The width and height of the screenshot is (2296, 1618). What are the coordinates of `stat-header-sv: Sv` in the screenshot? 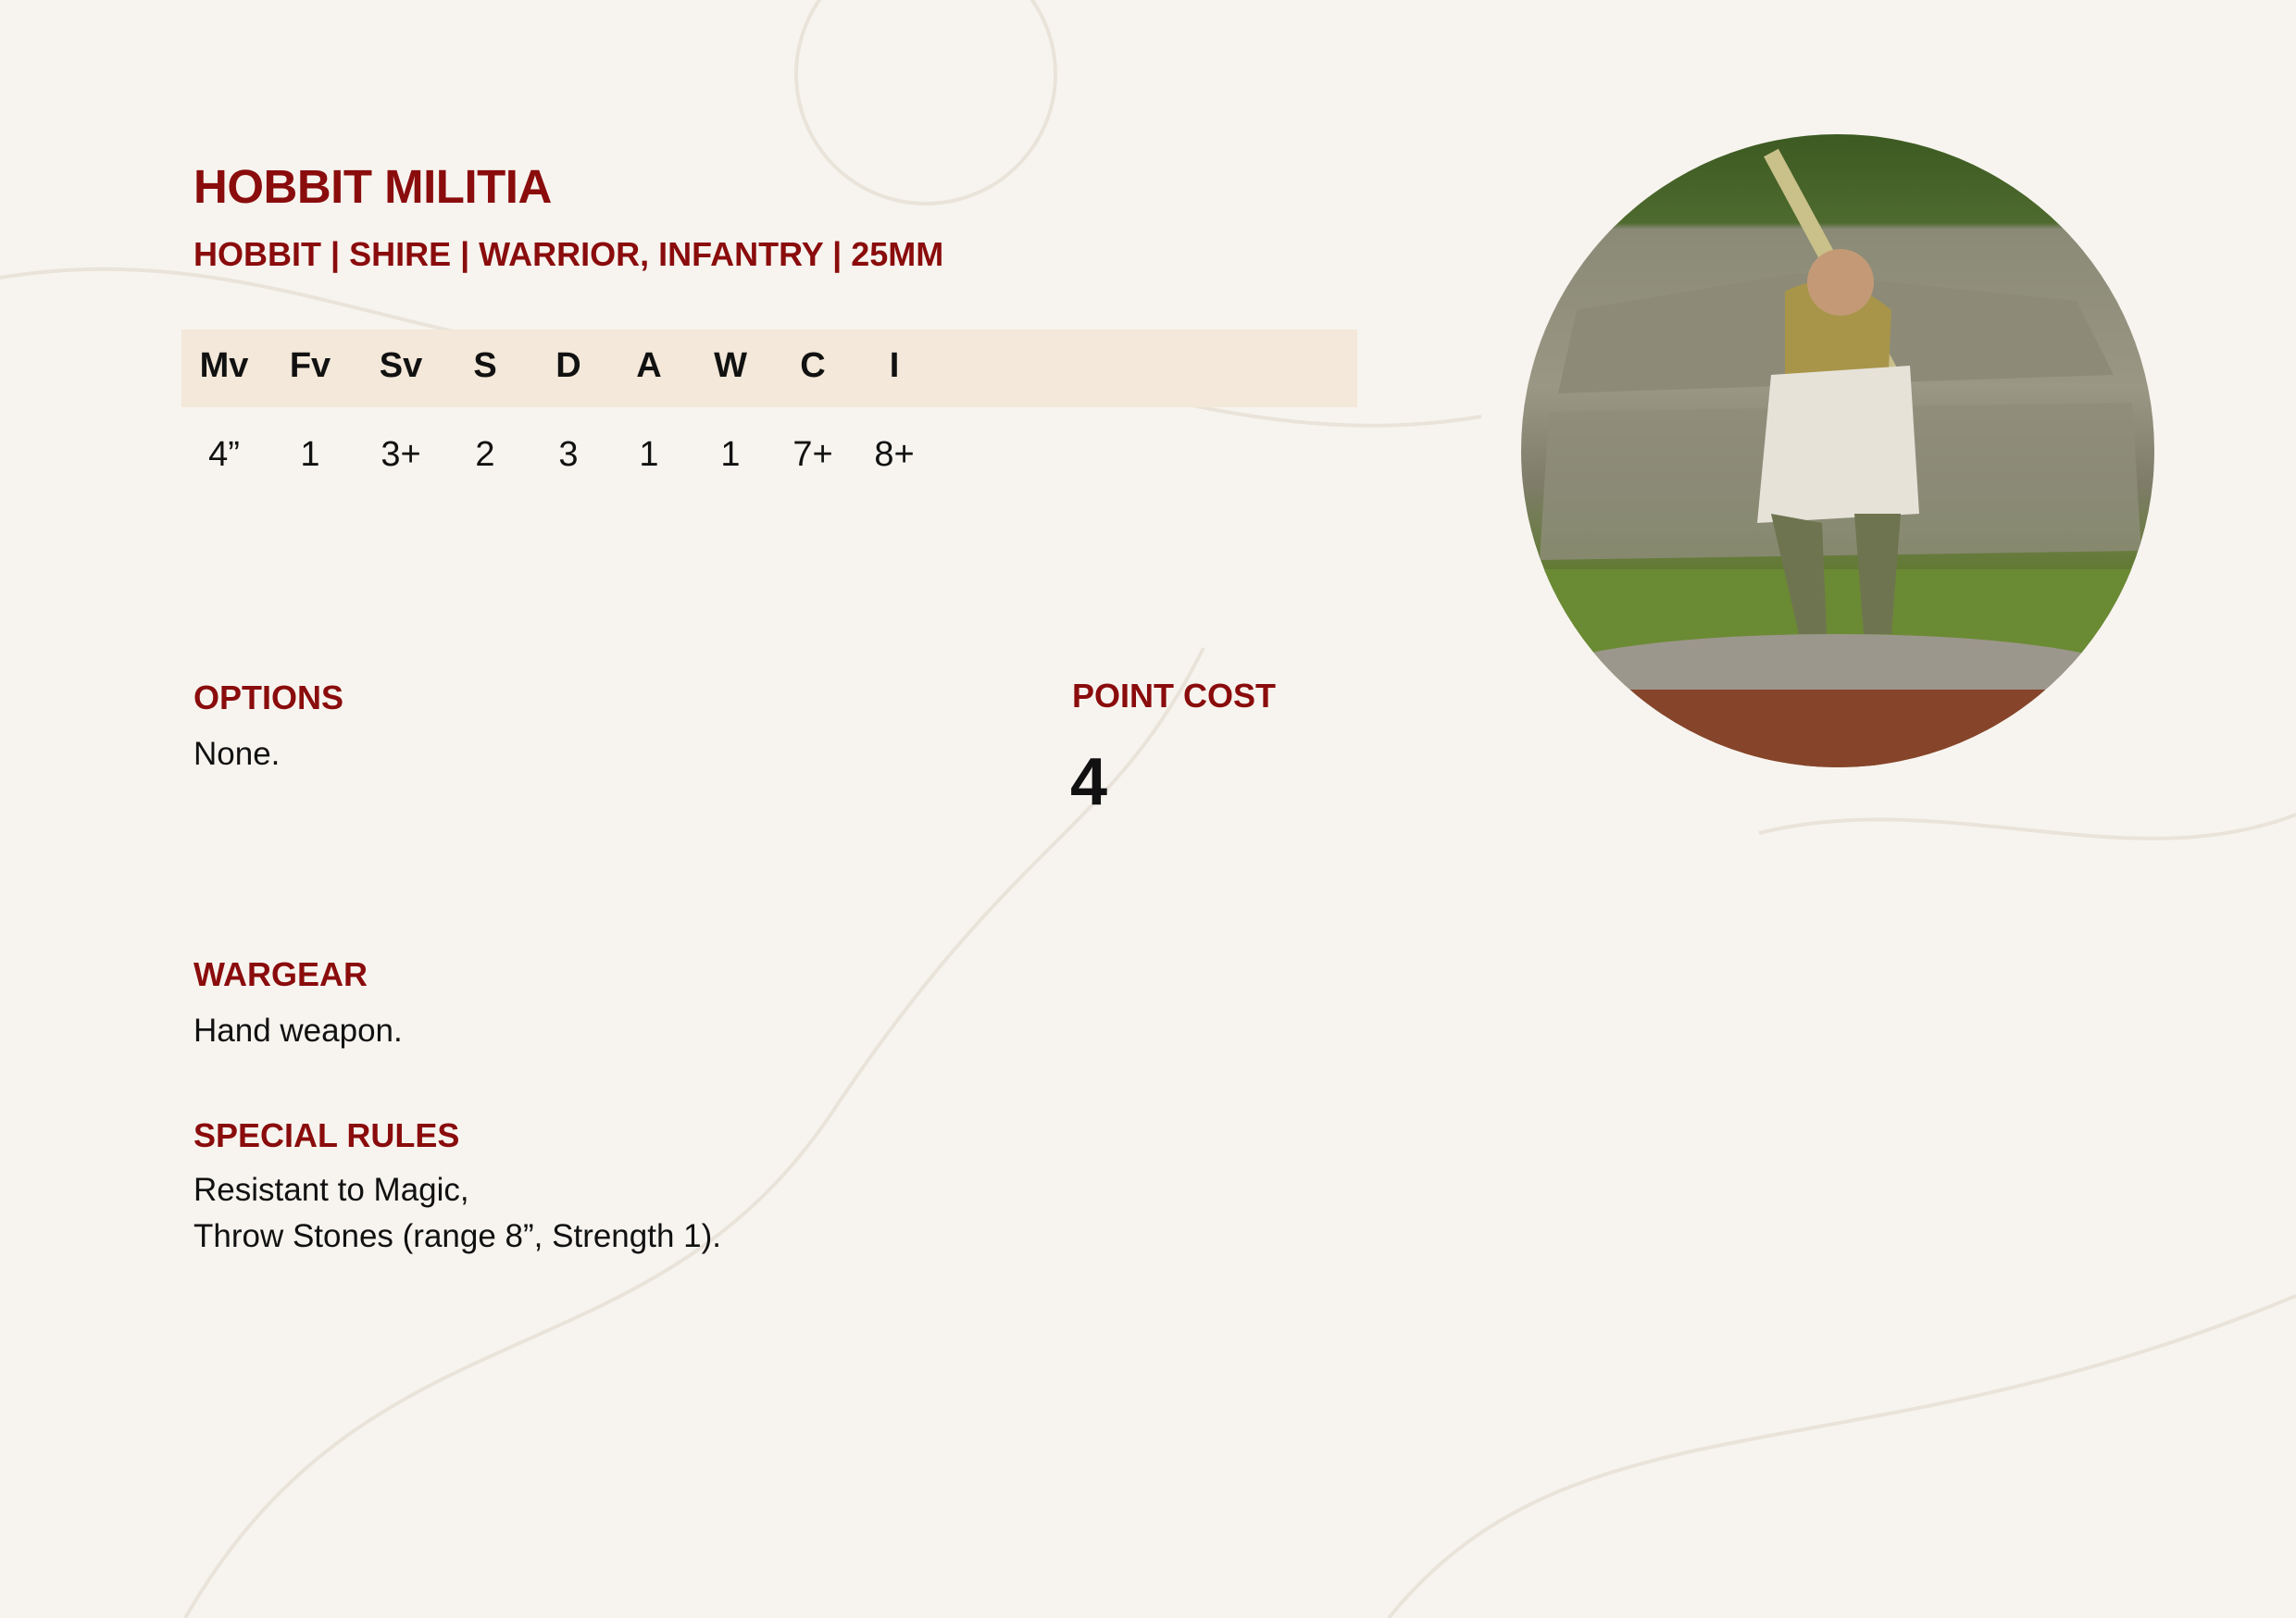 It's located at (401, 365).